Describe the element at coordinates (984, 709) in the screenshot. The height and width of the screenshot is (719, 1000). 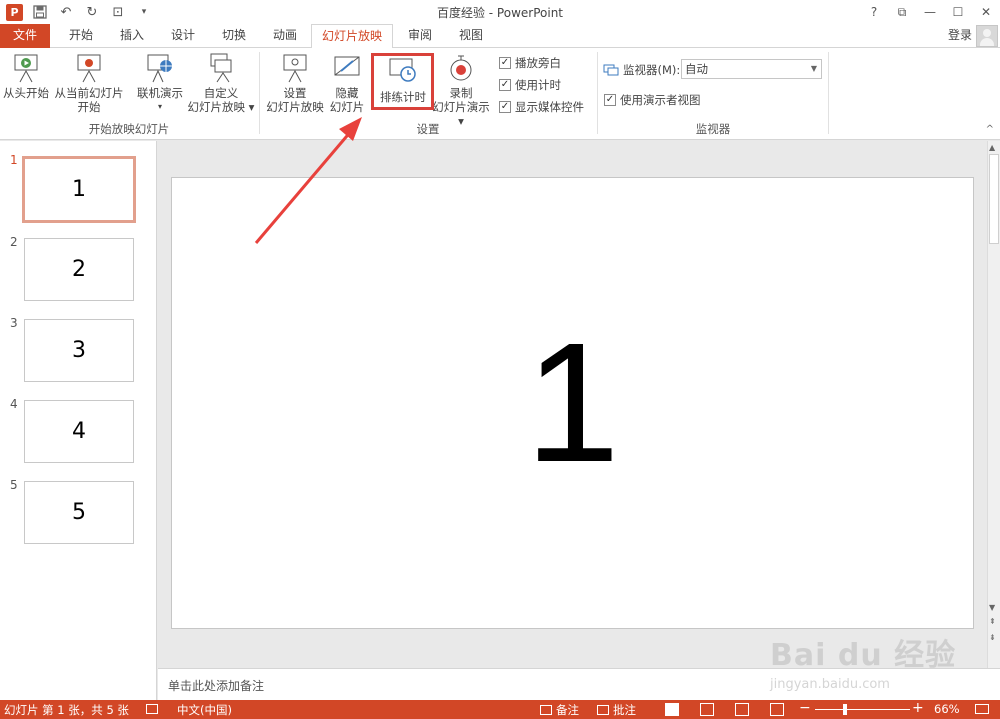
I see `fit-slide-to-window-icon` at that location.